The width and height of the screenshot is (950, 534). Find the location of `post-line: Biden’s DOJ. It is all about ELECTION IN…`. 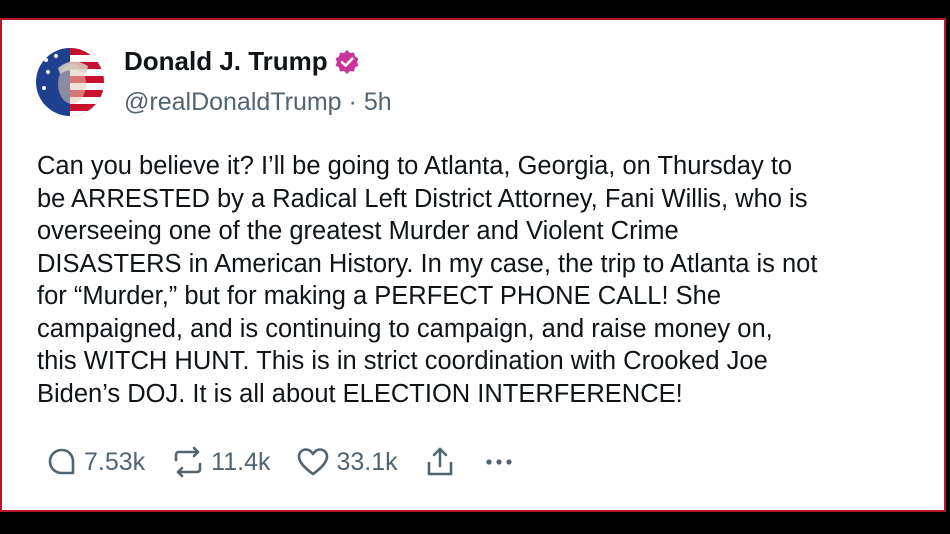

post-line: Biden’s DOJ. It is all about ELECTION IN… is located at coordinates (360, 393).